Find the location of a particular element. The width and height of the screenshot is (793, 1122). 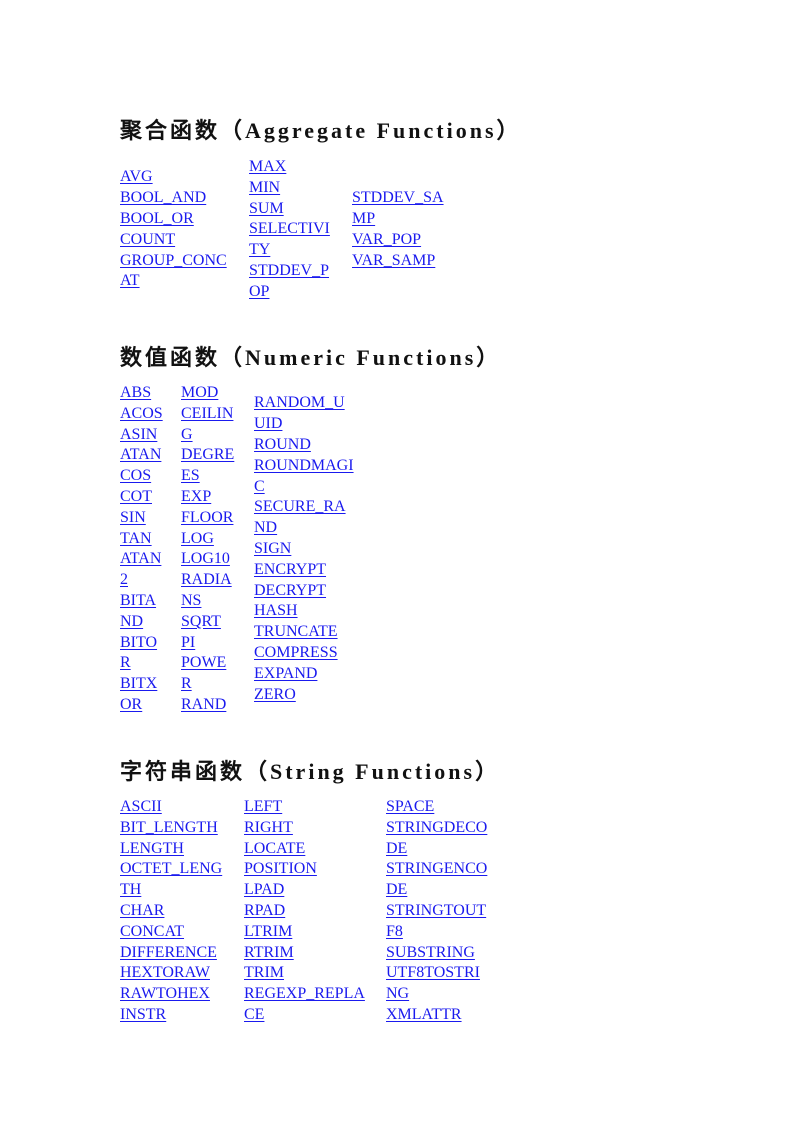

function-link: STDDEV_P is located at coordinates (300, 271).